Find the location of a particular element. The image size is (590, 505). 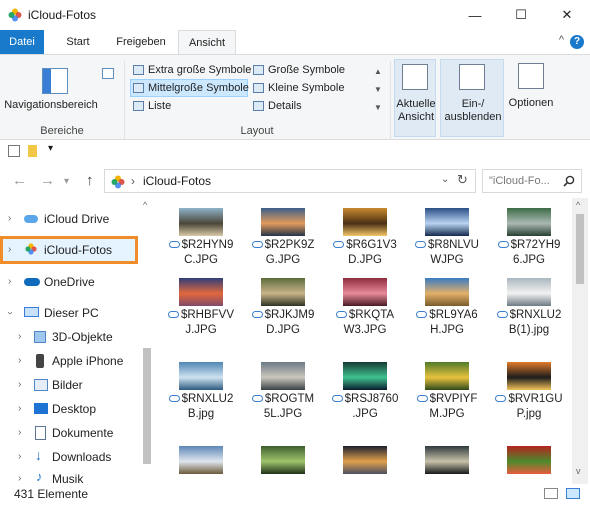

refresh-icon: ↻ is located at coordinates (462, 180).